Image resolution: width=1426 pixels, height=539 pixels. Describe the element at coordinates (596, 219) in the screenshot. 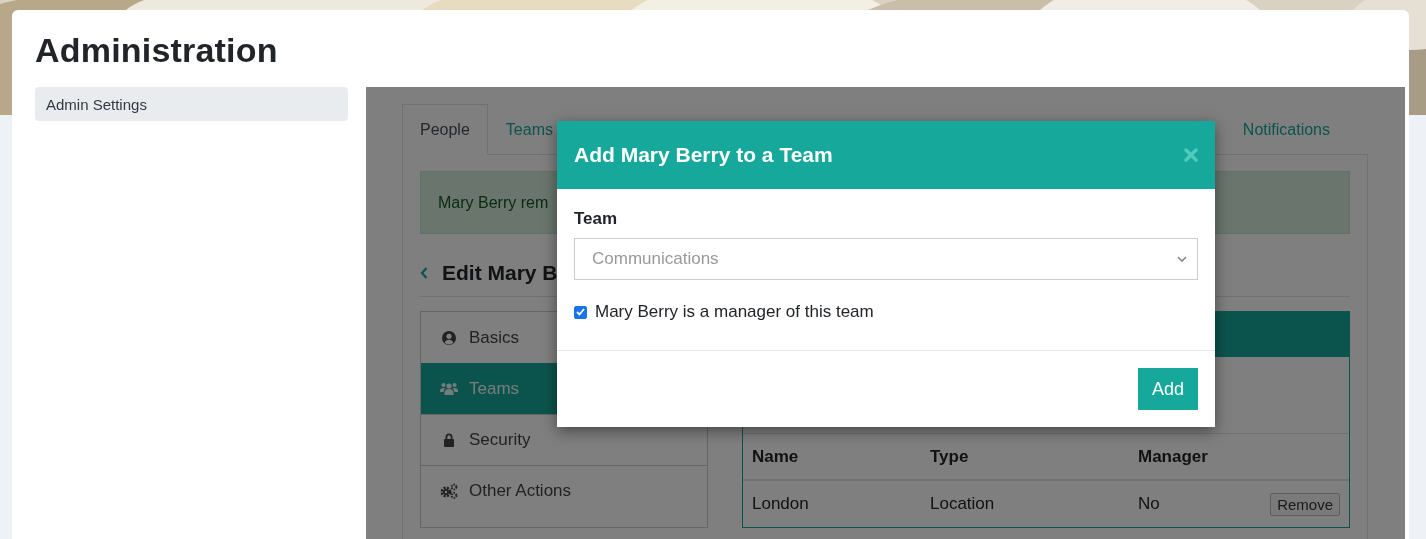

I see `field-label: Team` at that location.